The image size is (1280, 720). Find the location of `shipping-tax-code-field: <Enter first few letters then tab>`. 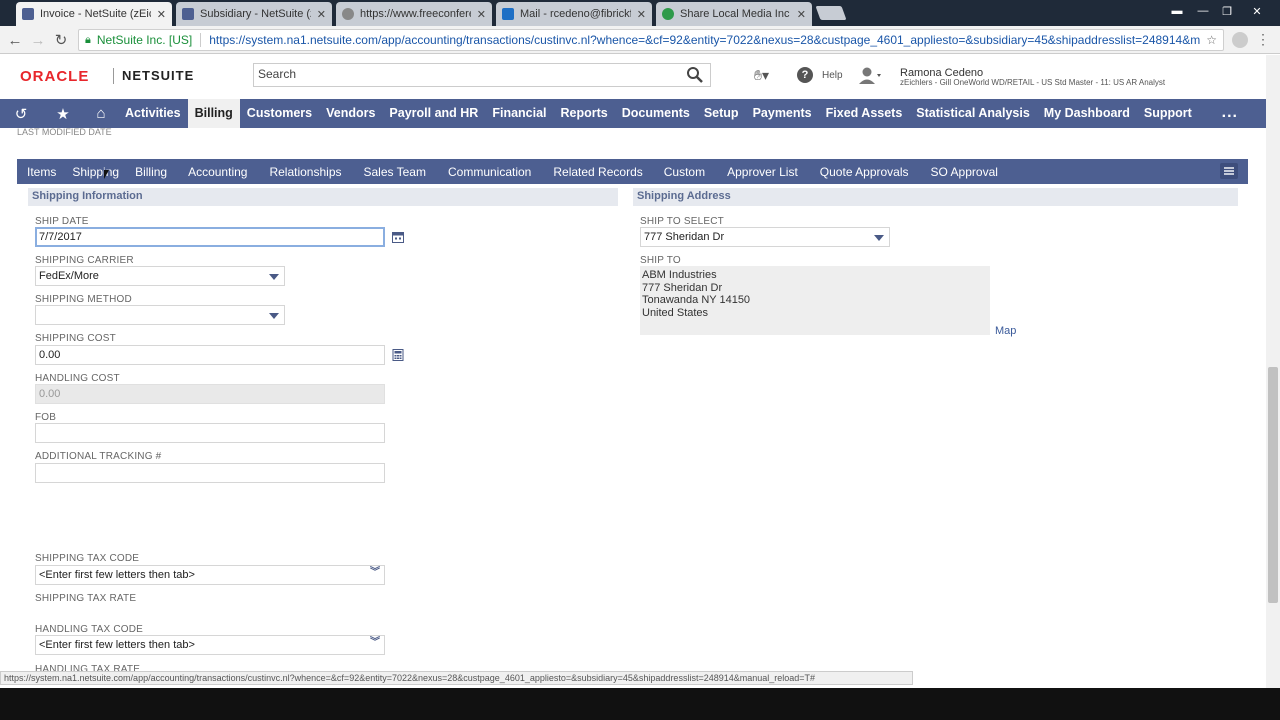

shipping-tax-code-field: <Enter first few letters then tab> is located at coordinates (210, 575).